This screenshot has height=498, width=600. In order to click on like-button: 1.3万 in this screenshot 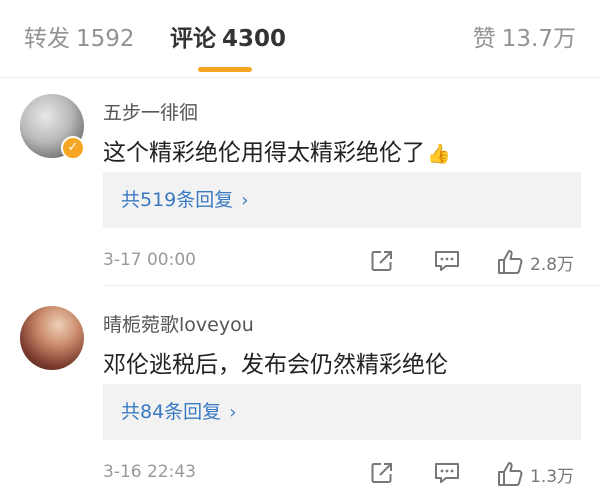, I will do `click(538, 474)`.